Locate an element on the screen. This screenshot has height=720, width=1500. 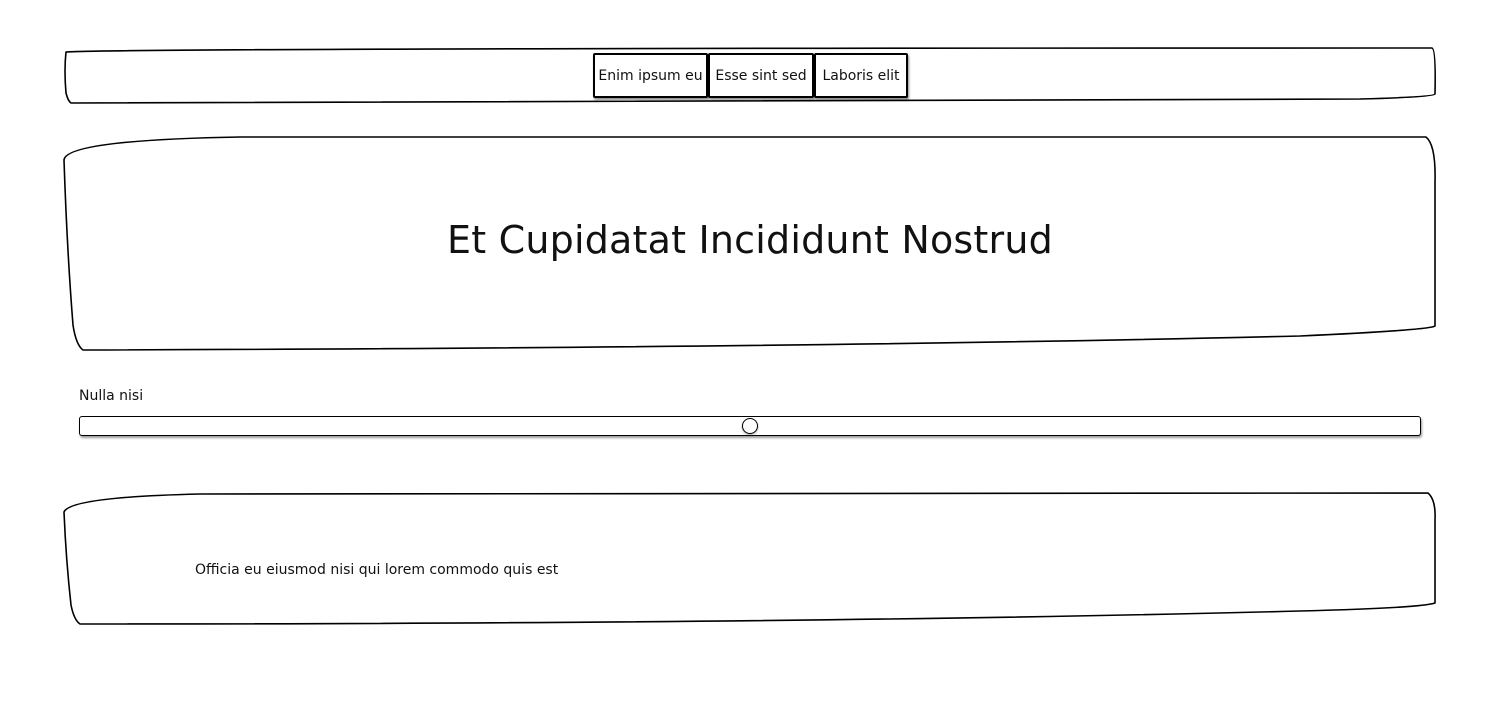
slider-track is located at coordinates (750, 426).